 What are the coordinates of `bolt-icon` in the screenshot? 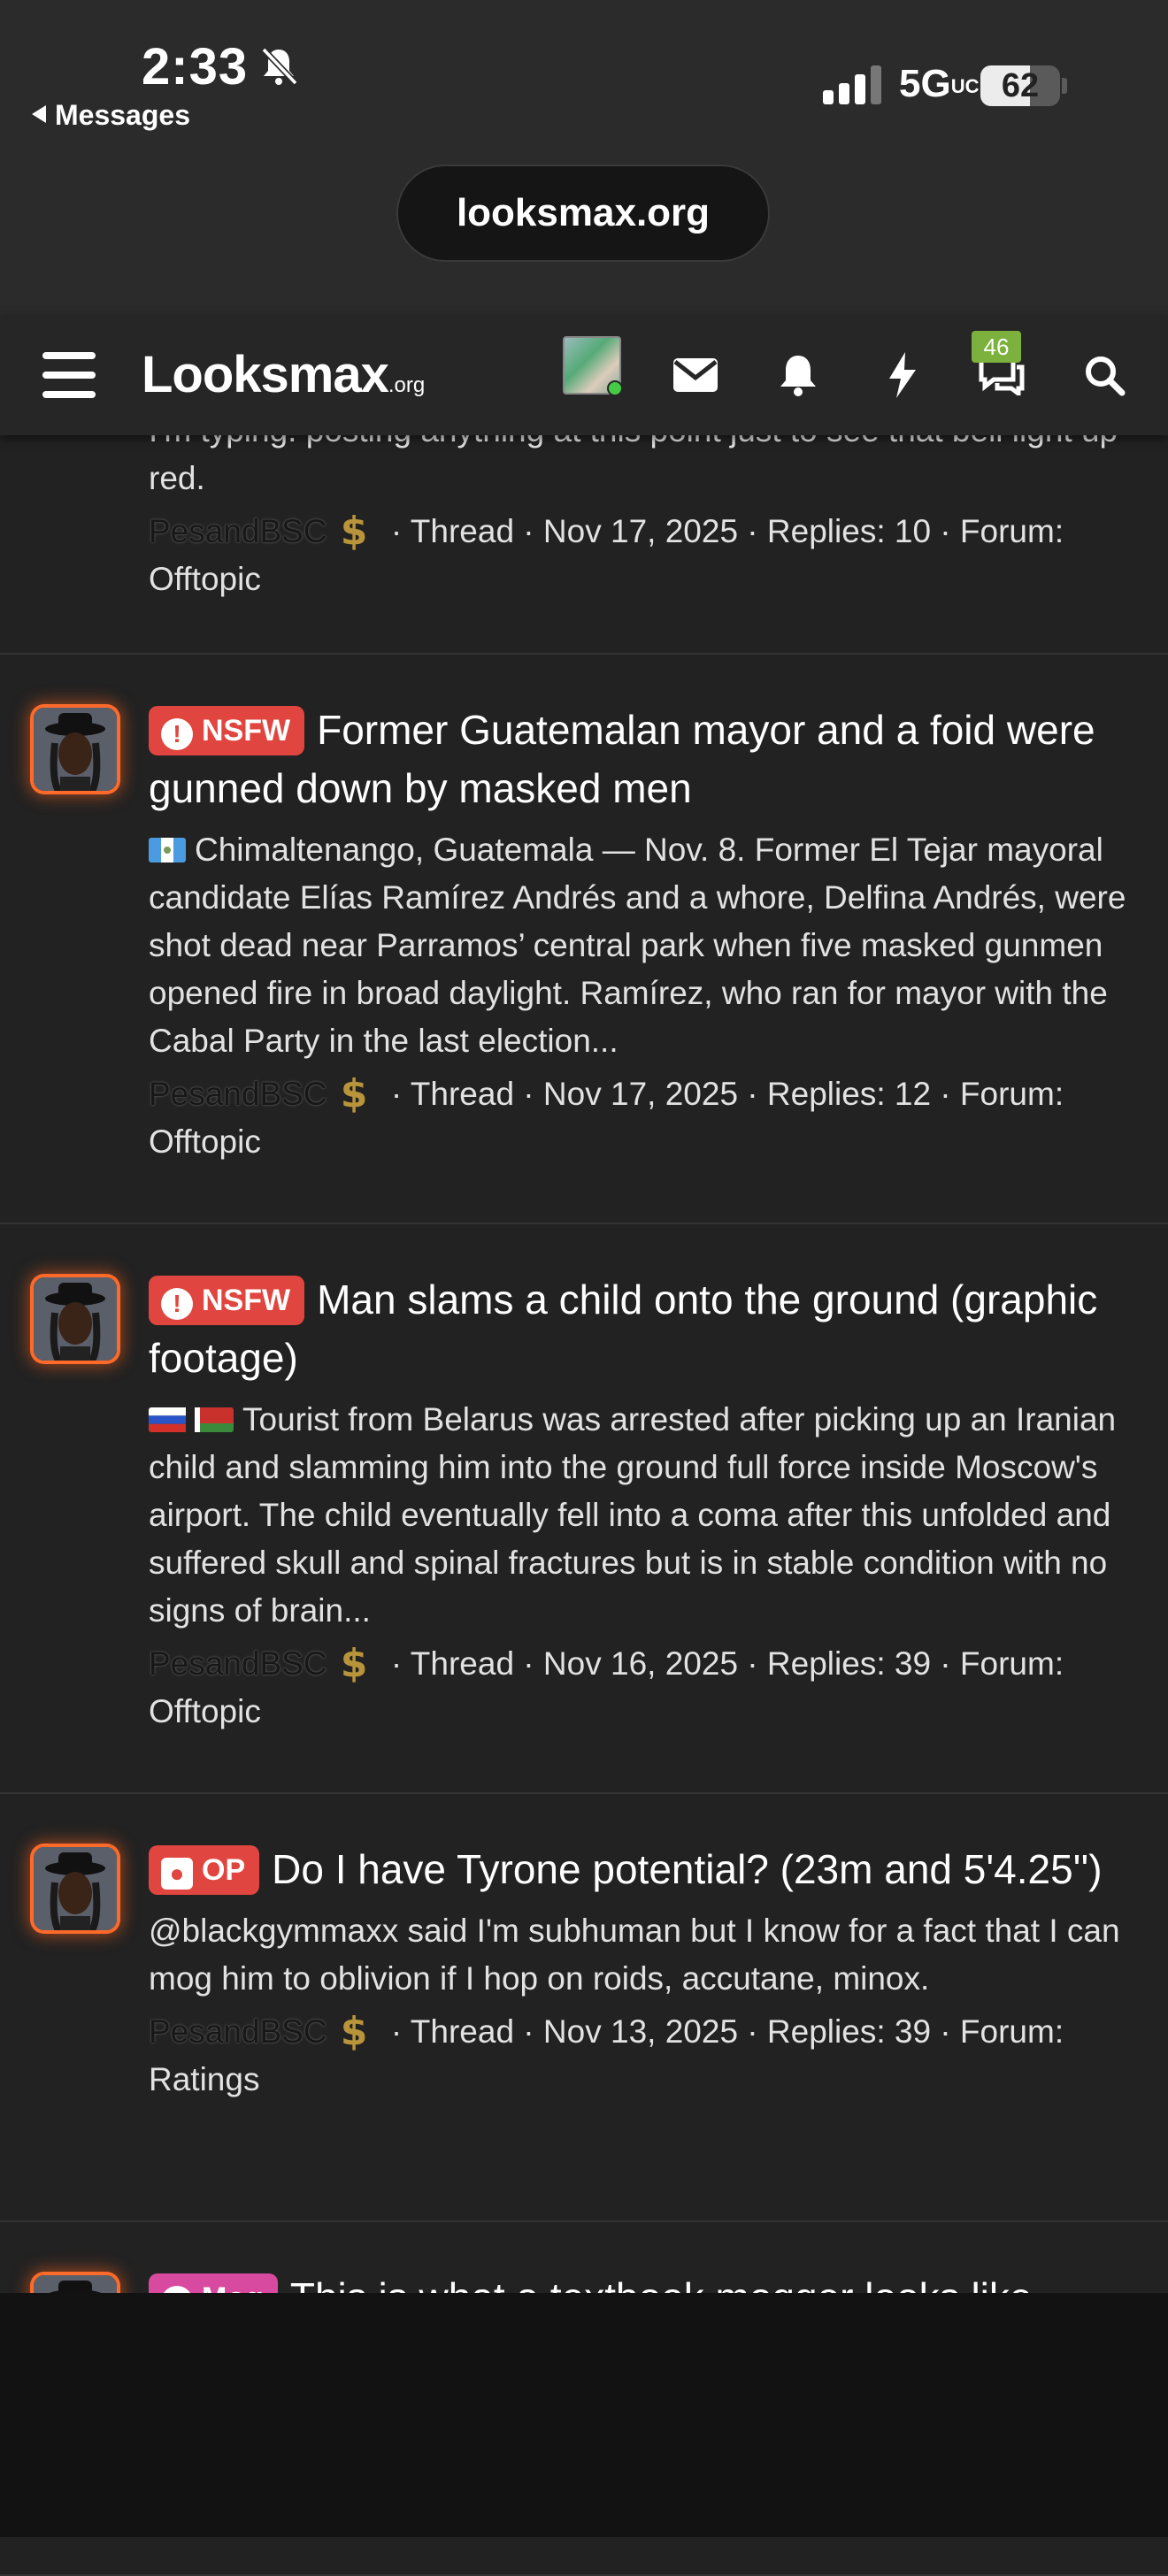 It's located at (903, 375).